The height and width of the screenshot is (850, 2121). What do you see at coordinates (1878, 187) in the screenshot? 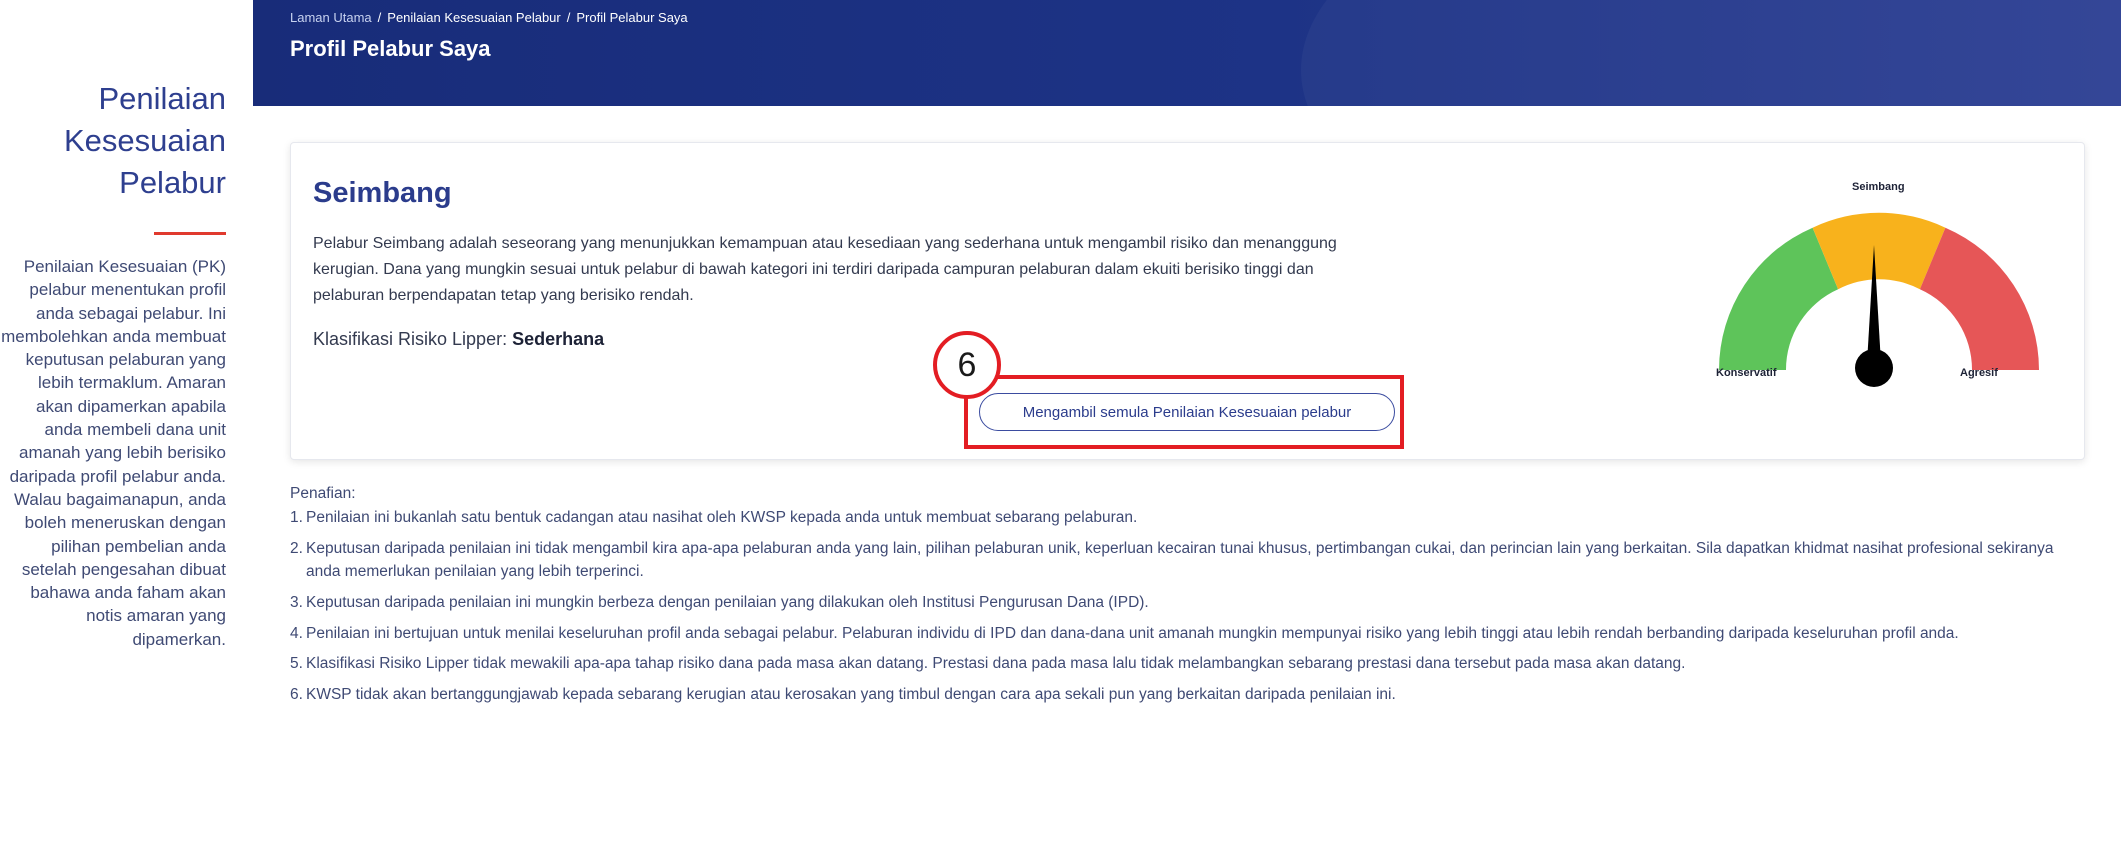
I see `gauge-label-balanced: Seimbang` at bounding box center [1878, 187].